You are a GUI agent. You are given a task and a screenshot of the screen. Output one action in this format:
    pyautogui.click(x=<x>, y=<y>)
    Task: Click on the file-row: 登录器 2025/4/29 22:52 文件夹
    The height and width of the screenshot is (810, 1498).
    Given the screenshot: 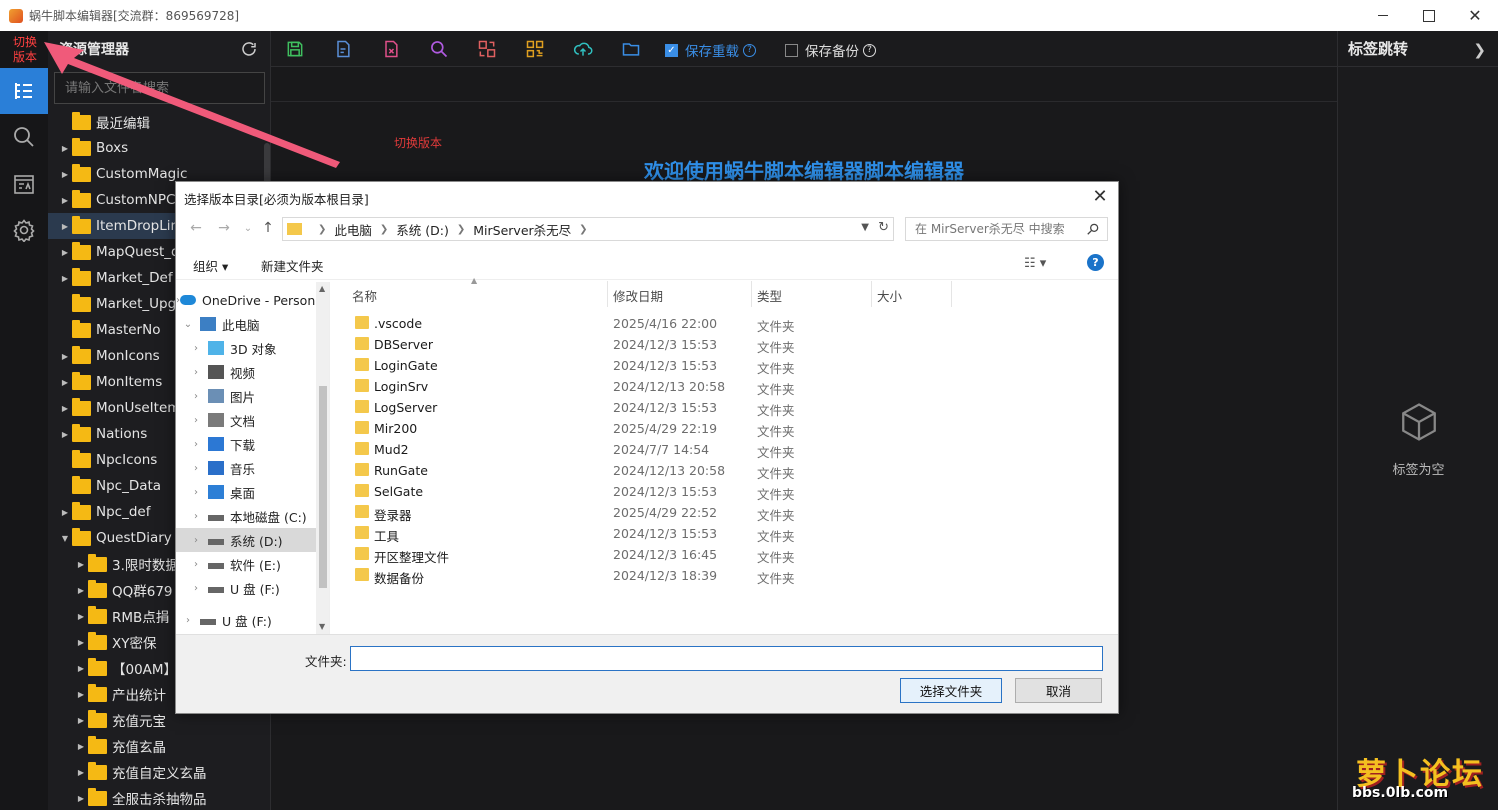 What is the action you would take?
    pyautogui.click(x=724, y=512)
    